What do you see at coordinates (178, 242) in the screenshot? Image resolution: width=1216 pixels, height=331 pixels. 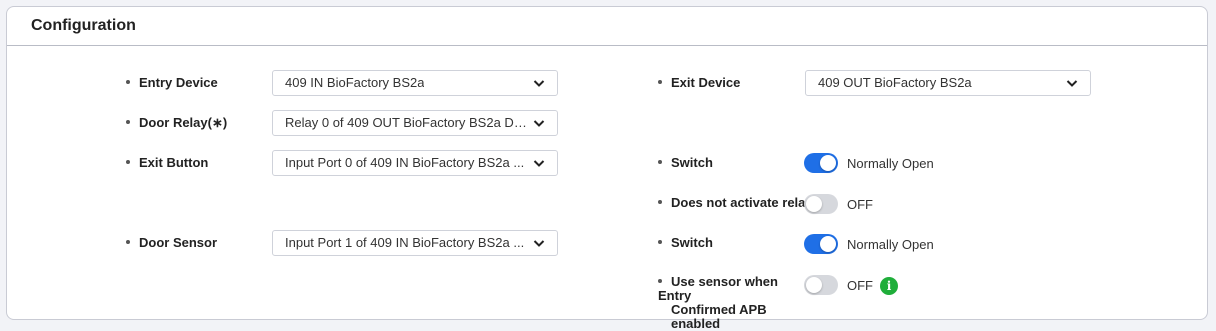 I see `door-sensor-label-text: Door Sensor` at bounding box center [178, 242].